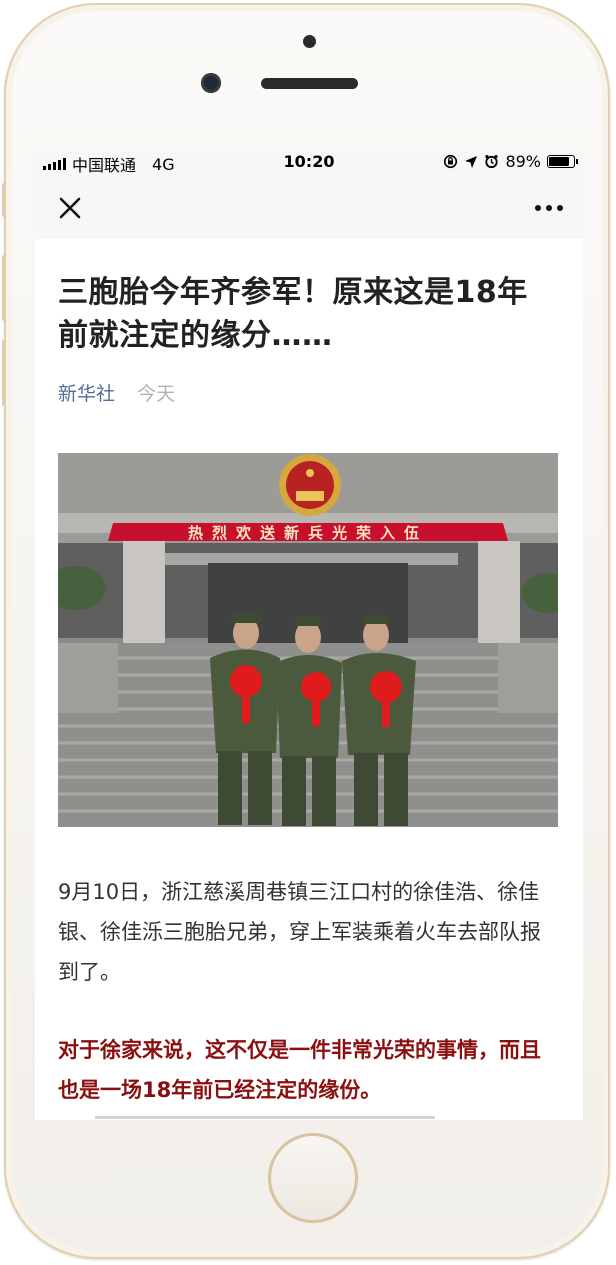  Describe the element at coordinates (309, 208) in the screenshot. I see `wechat-nav-bar` at that location.